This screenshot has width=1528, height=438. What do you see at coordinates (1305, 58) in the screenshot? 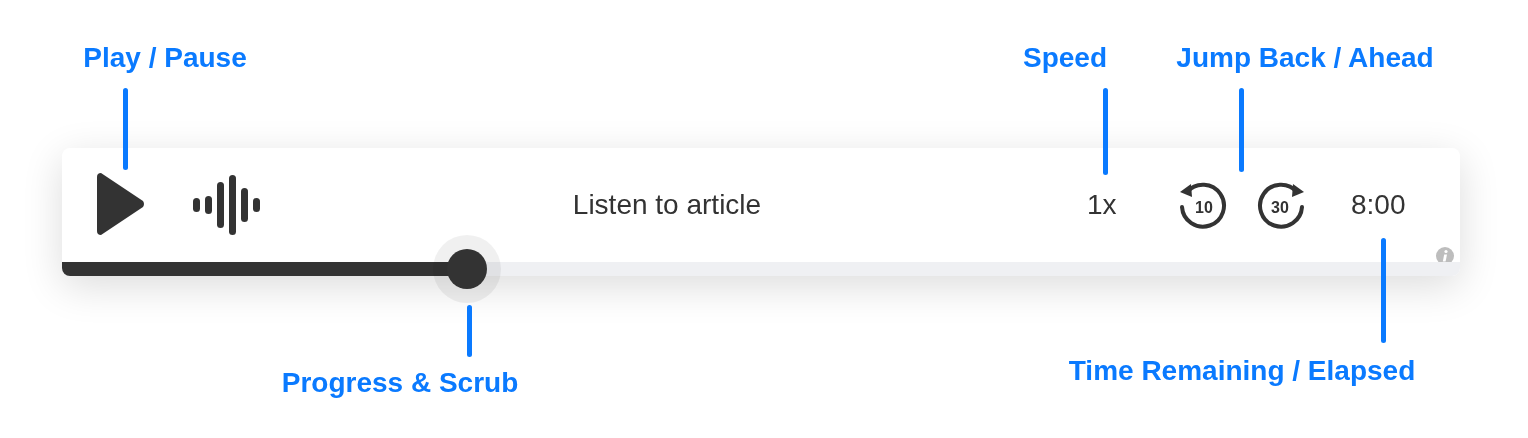
I see `callout-label: Jump Back / Ahead` at bounding box center [1305, 58].